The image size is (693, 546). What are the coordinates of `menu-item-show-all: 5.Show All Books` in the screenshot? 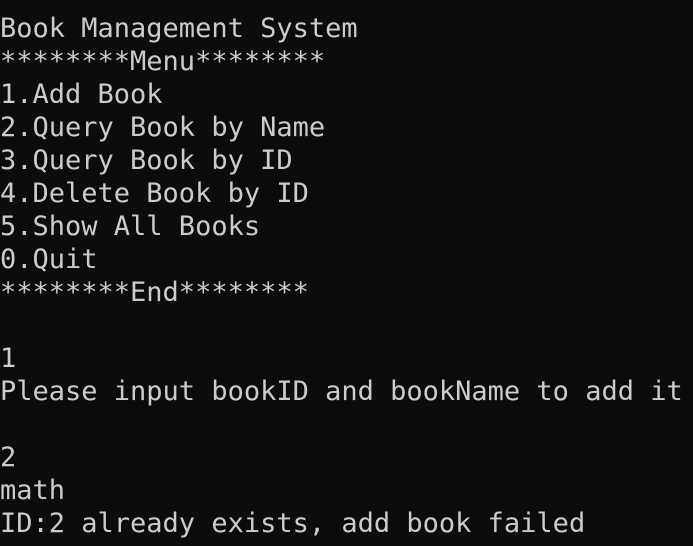 It's located at (130, 226).